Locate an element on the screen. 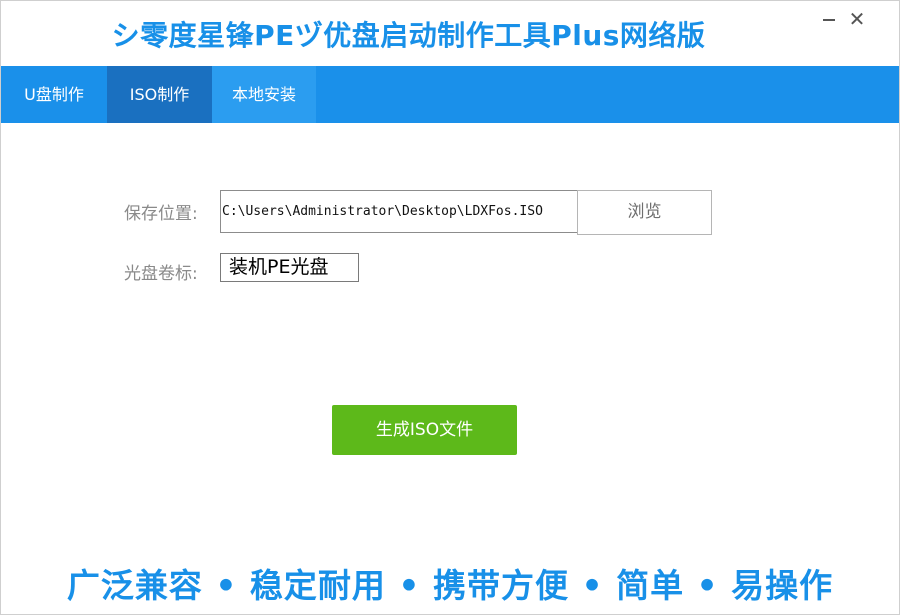  save-location-label: 保存位置: is located at coordinates (161, 214).